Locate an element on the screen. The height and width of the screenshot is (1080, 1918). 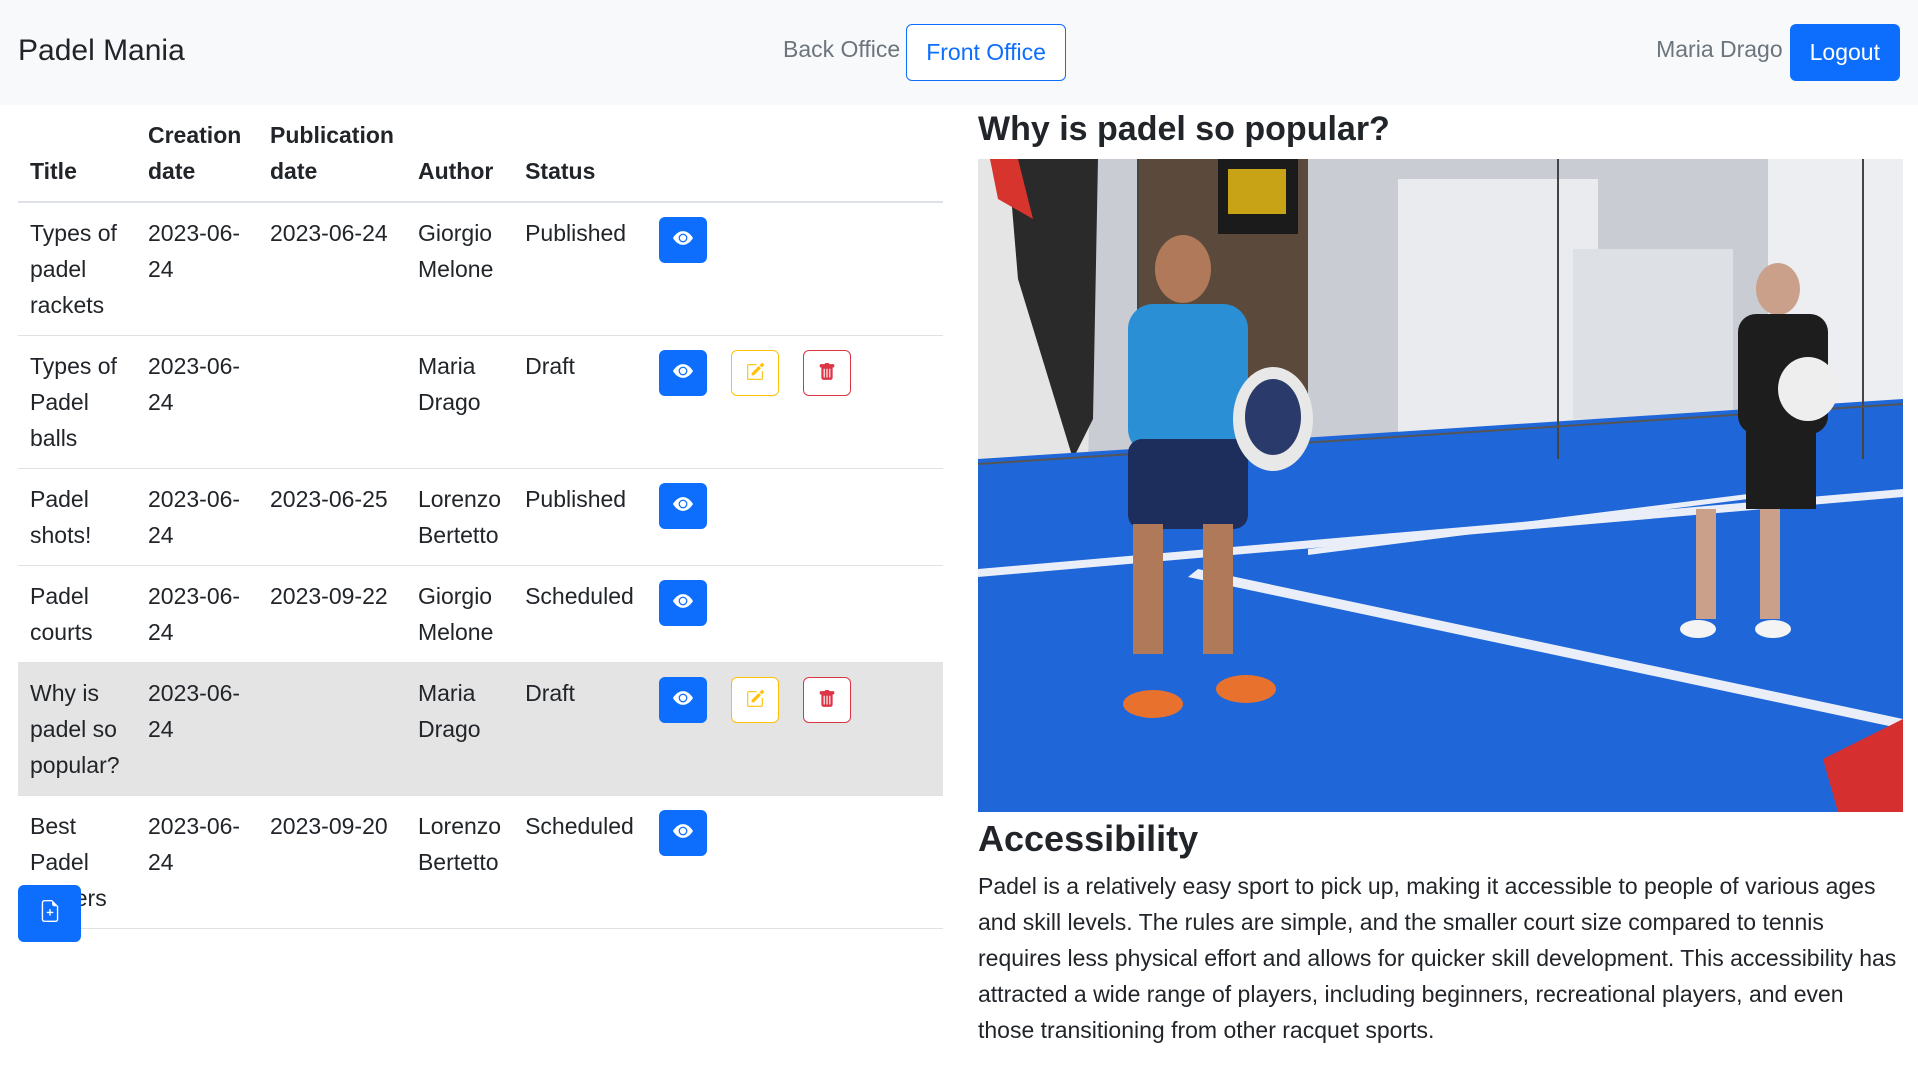
back-office-link: Back Office is located at coordinates (841, 52).